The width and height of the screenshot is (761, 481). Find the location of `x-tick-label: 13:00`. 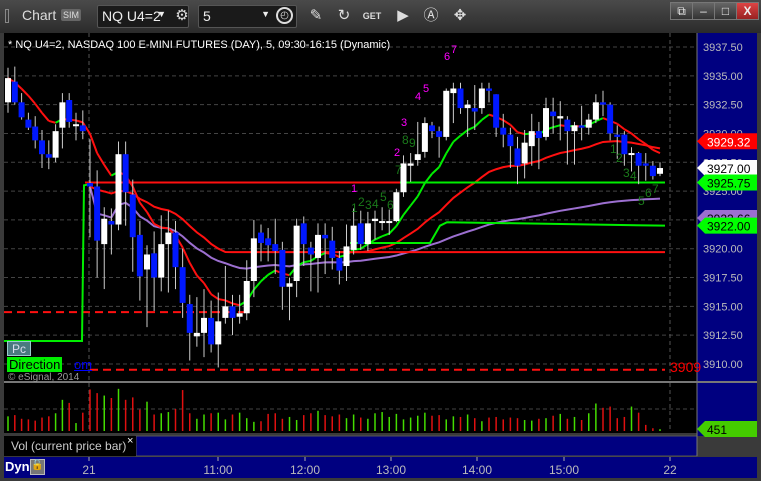

x-tick-label: 13:00 is located at coordinates (391, 470).